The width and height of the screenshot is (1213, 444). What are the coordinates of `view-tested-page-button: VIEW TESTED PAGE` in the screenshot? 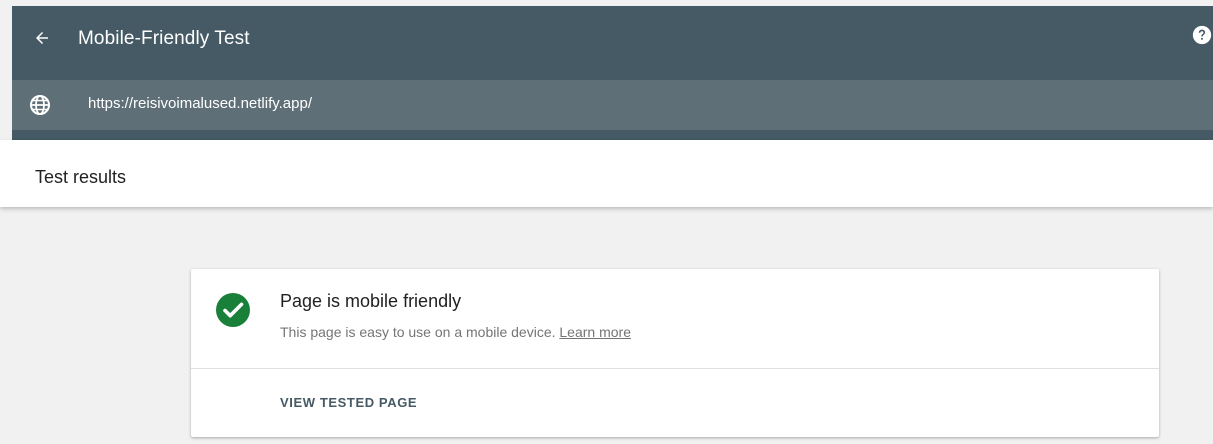 It's located at (348, 402).